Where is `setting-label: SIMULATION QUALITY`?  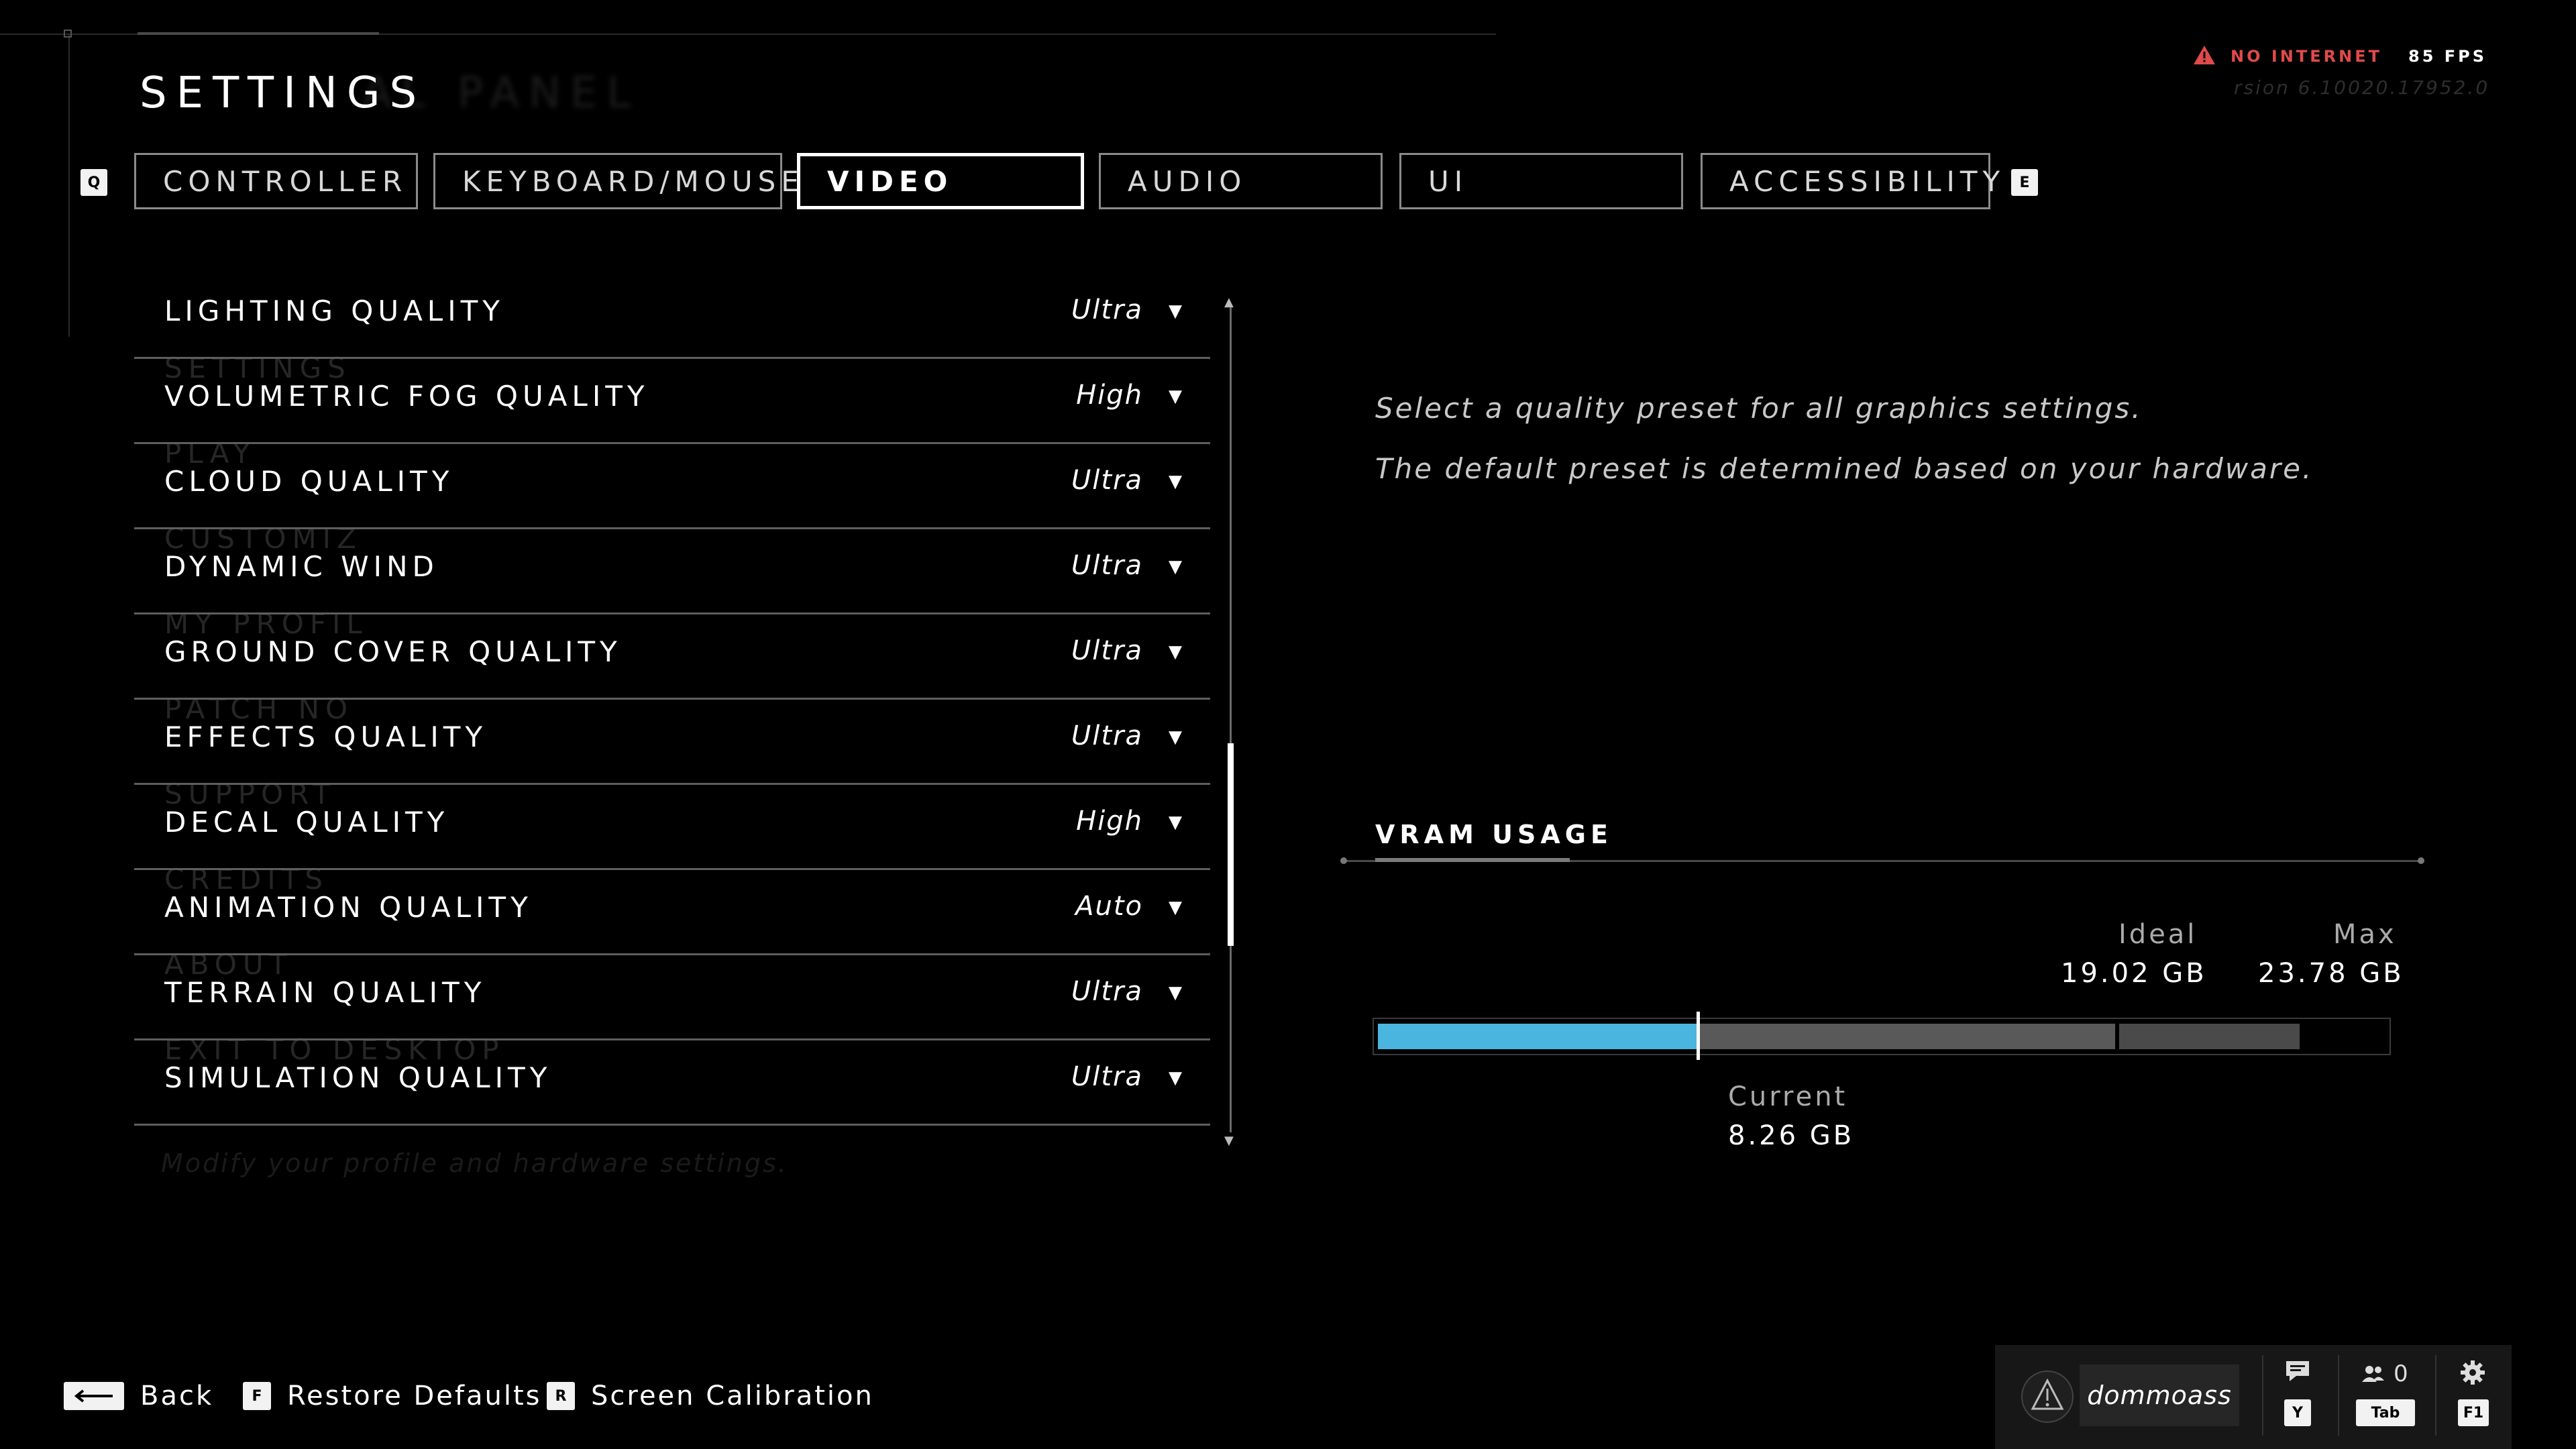 setting-label: SIMULATION QUALITY is located at coordinates (358, 1077).